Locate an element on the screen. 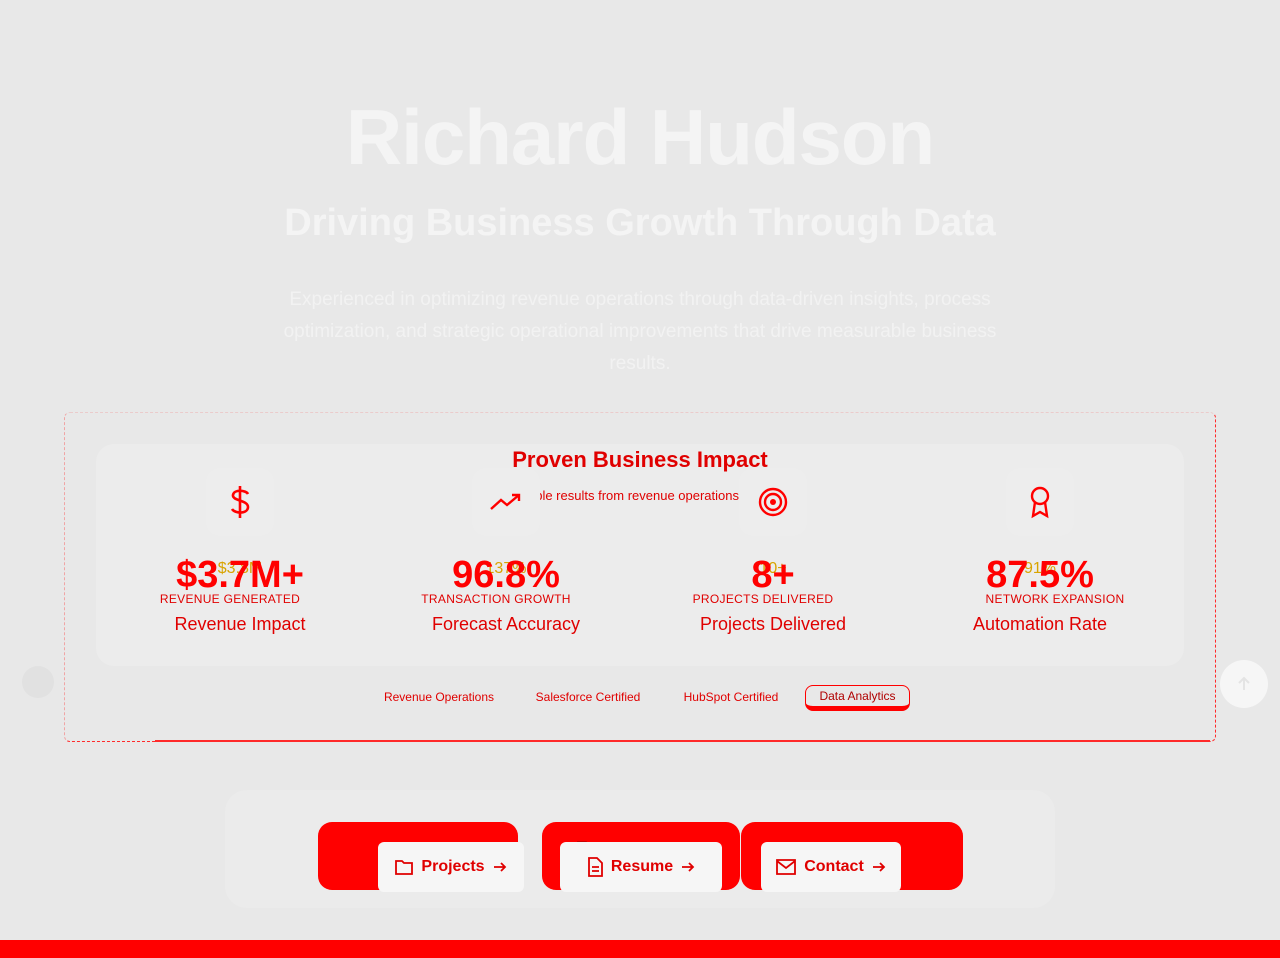  cta-label: Projects is located at coordinates (453, 866).